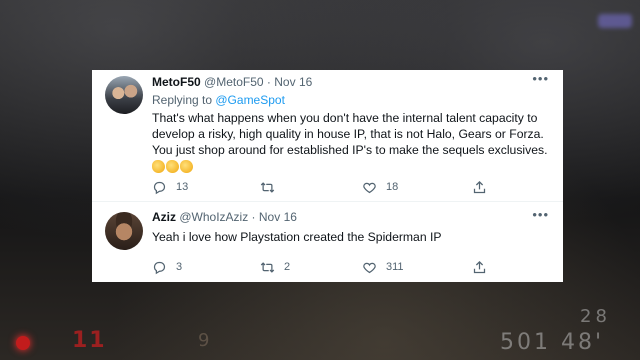 The height and width of the screenshot is (360, 640). What do you see at coordinates (213, 217) in the screenshot?
I see `user-handle: @WhoIzAziz` at bounding box center [213, 217].